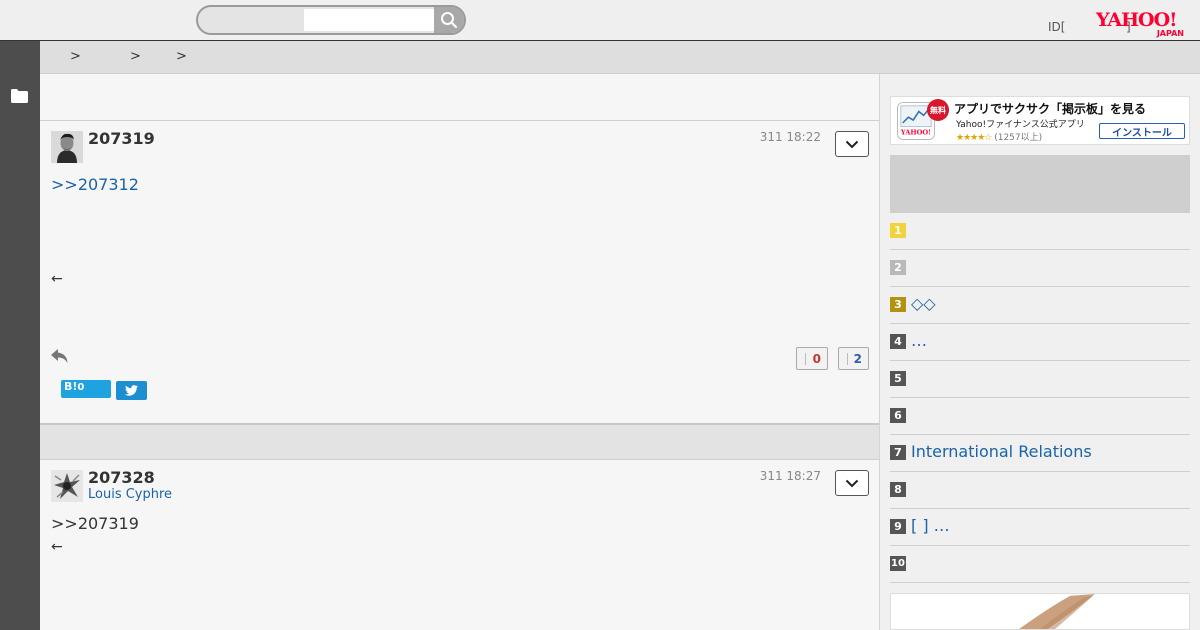 Image resolution: width=1200 pixels, height=630 pixels. What do you see at coordinates (130, 494) in the screenshot?
I see `post-author-link: Louis Cyphre` at bounding box center [130, 494].